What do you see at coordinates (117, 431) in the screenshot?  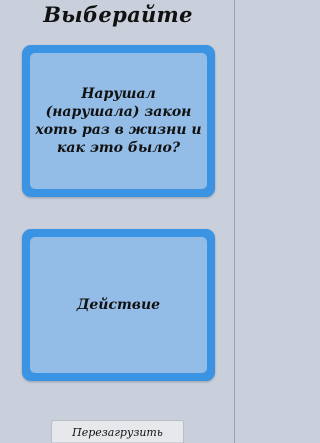 I see `reload-button: Перезагрузить` at bounding box center [117, 431].